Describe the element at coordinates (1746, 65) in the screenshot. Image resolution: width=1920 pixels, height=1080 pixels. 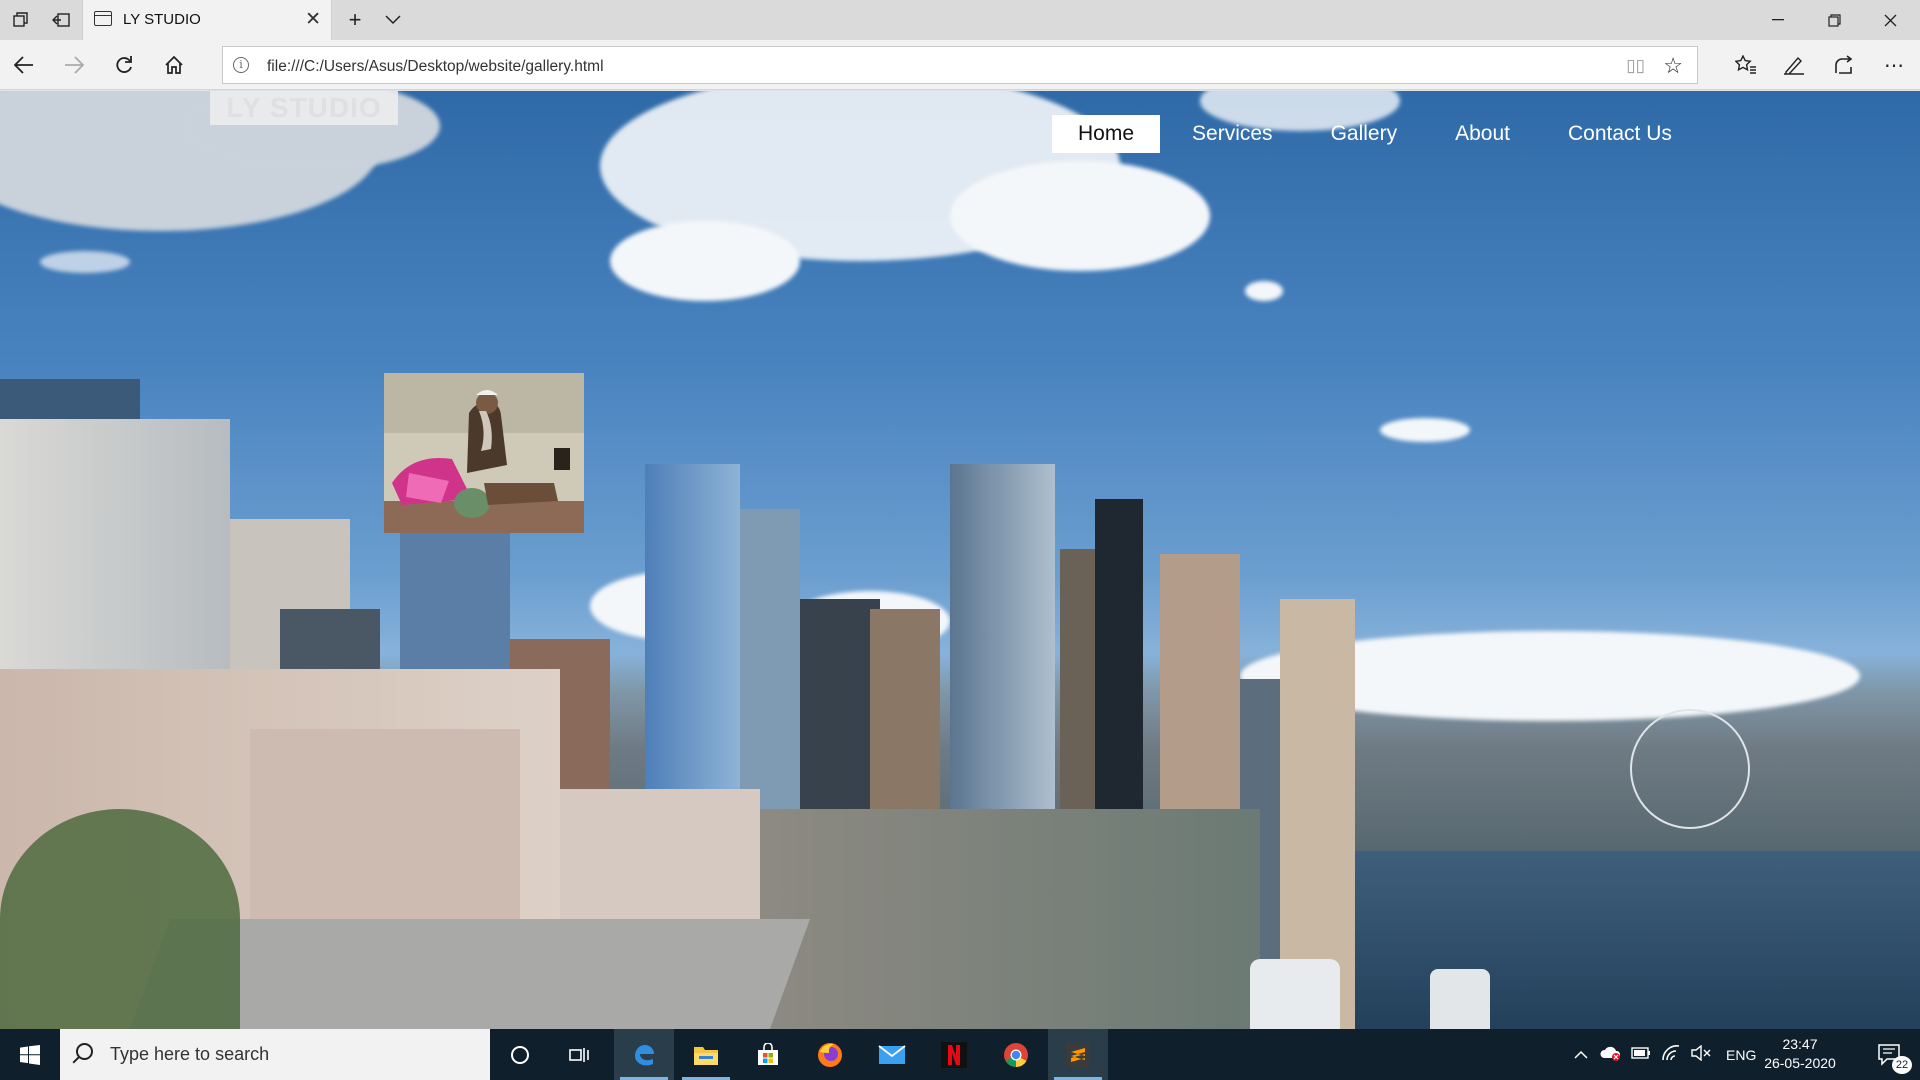
I see `favorites-list-icon` at that location.